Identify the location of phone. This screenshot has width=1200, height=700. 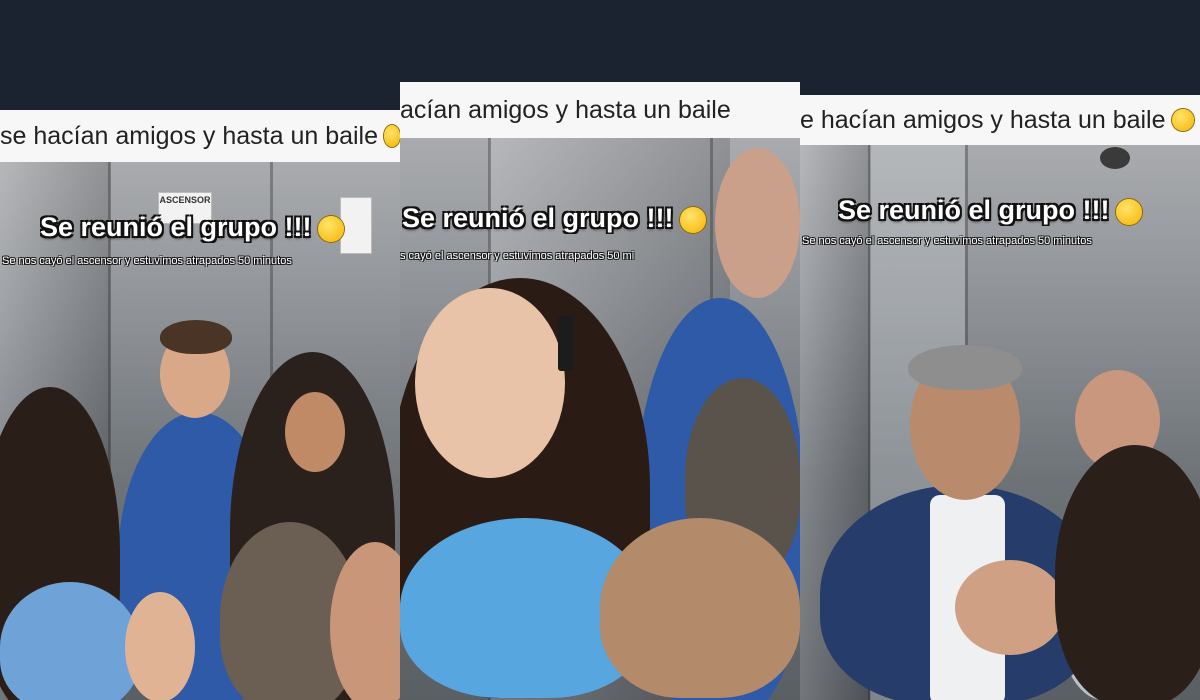
(566, 343).